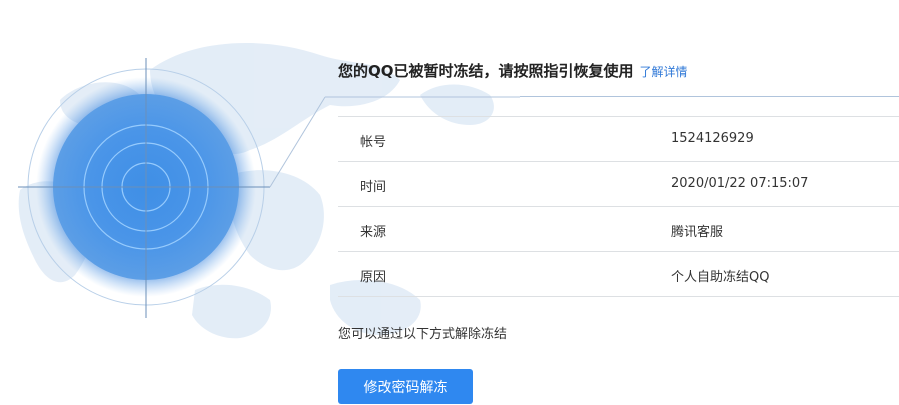  I want to click on unfreeze-hint: 您可以通过以下方式解除冻结, so click(423, 334).